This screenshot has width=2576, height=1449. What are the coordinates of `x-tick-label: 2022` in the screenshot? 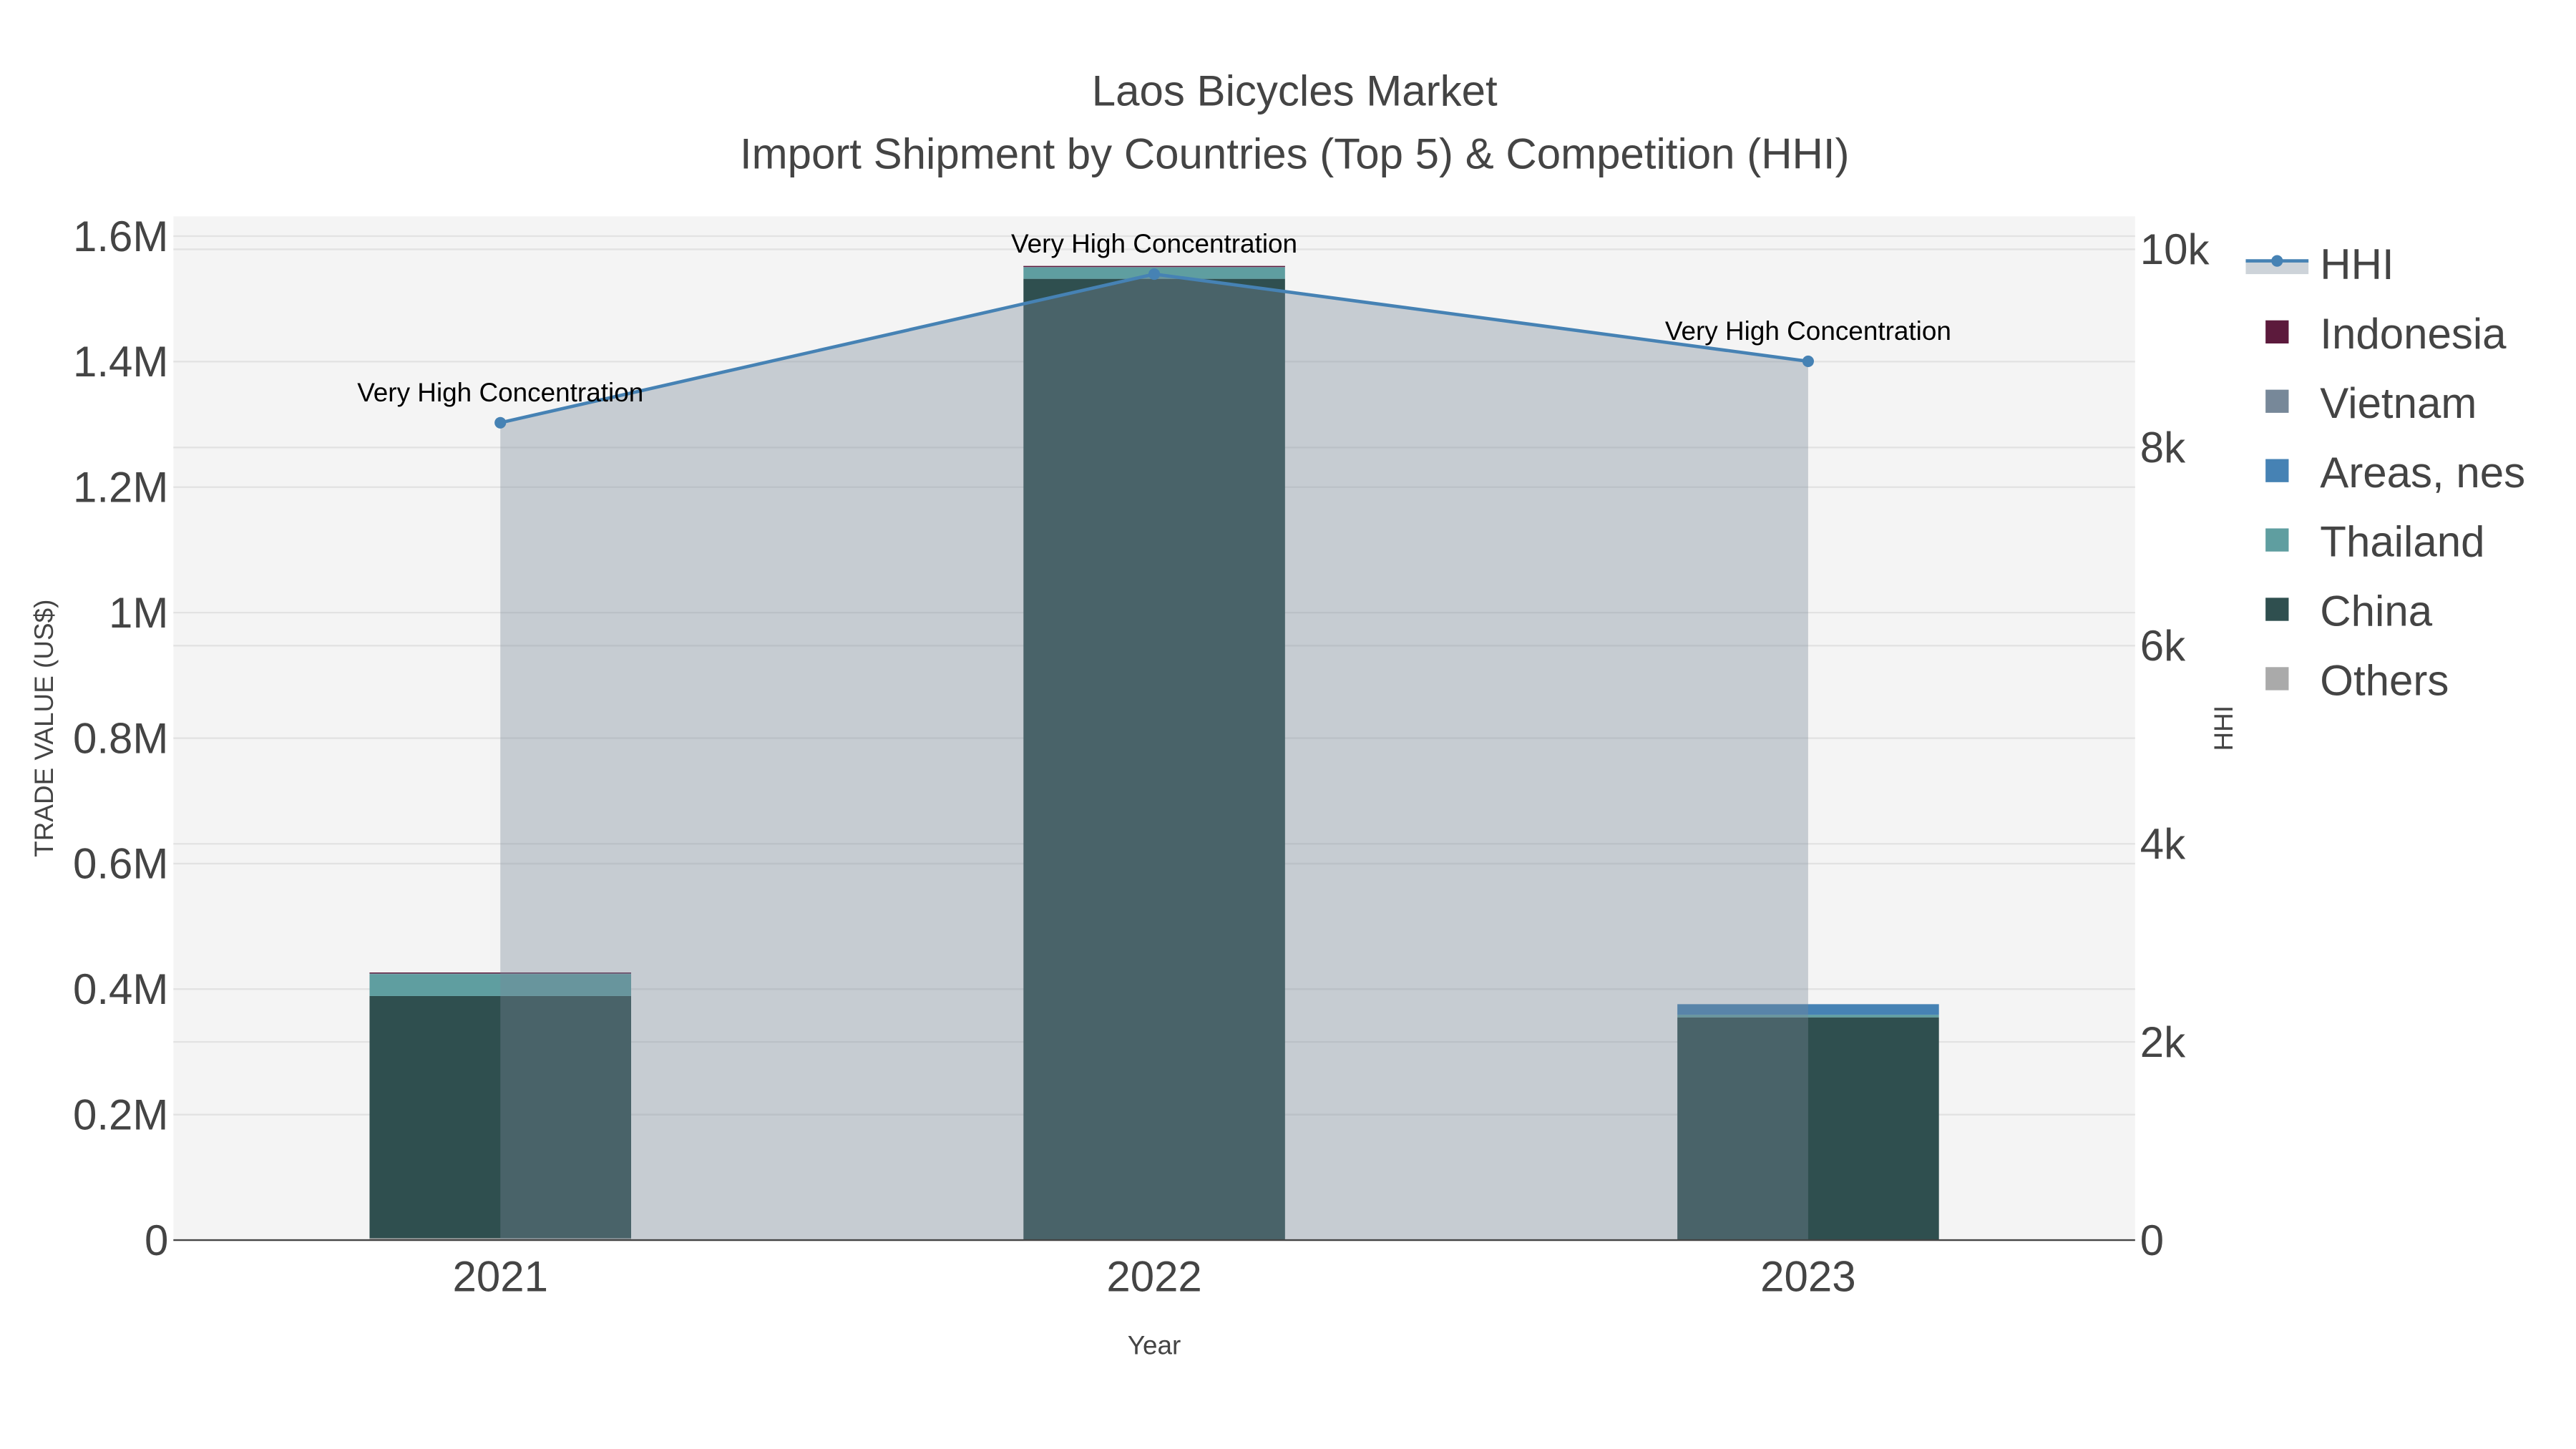 It's located at (1153, 1277).